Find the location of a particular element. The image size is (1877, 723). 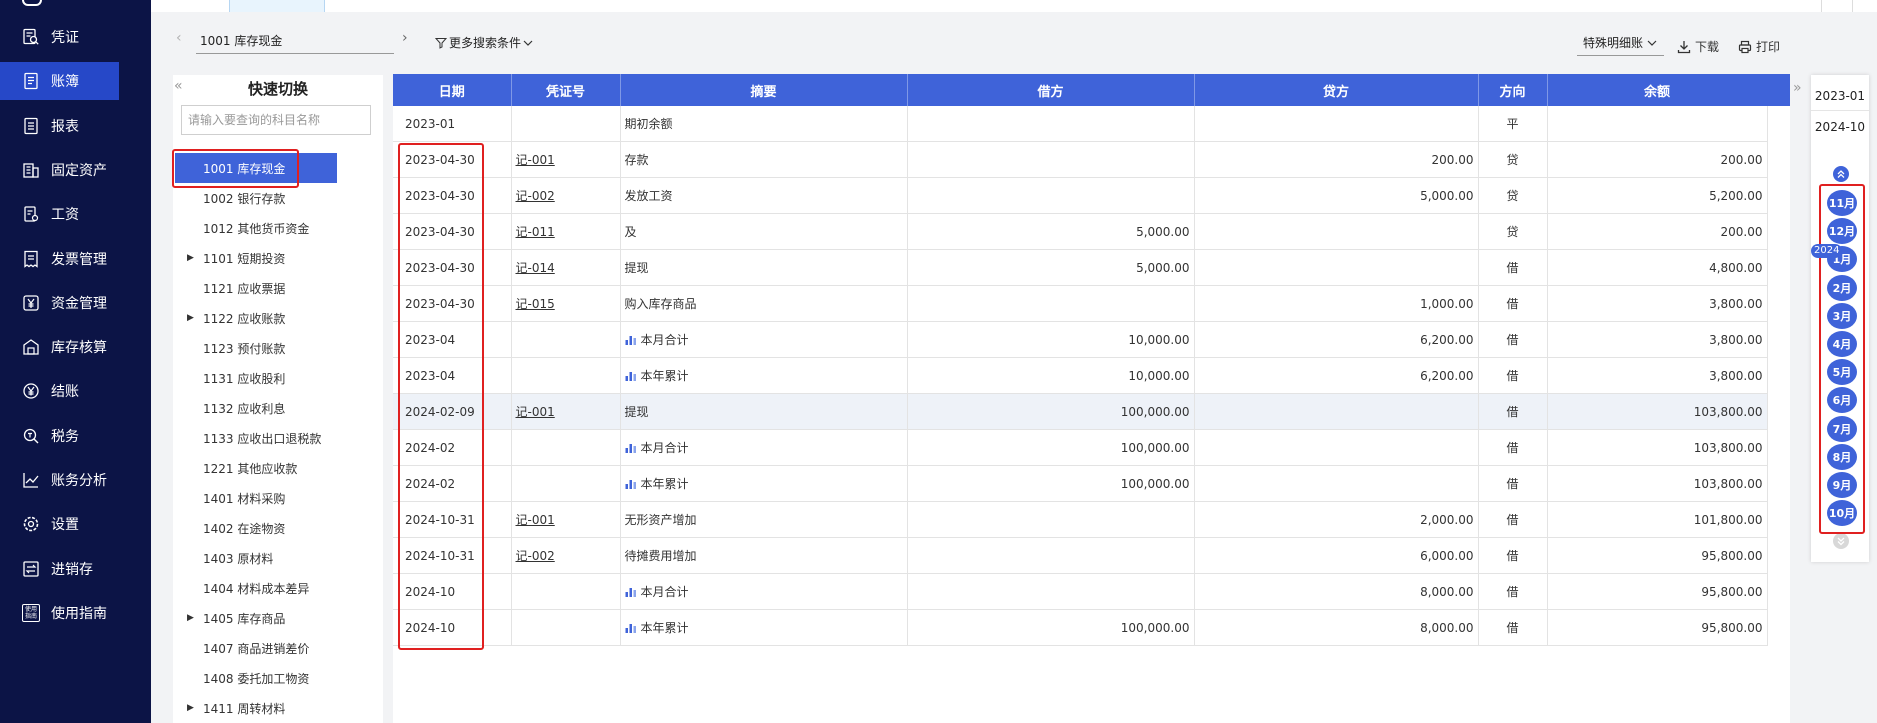

table-row: 2023-04 本年累计 10,000.00 6,200.00 借 3,800.00 is located at coordinates (1080, 375).